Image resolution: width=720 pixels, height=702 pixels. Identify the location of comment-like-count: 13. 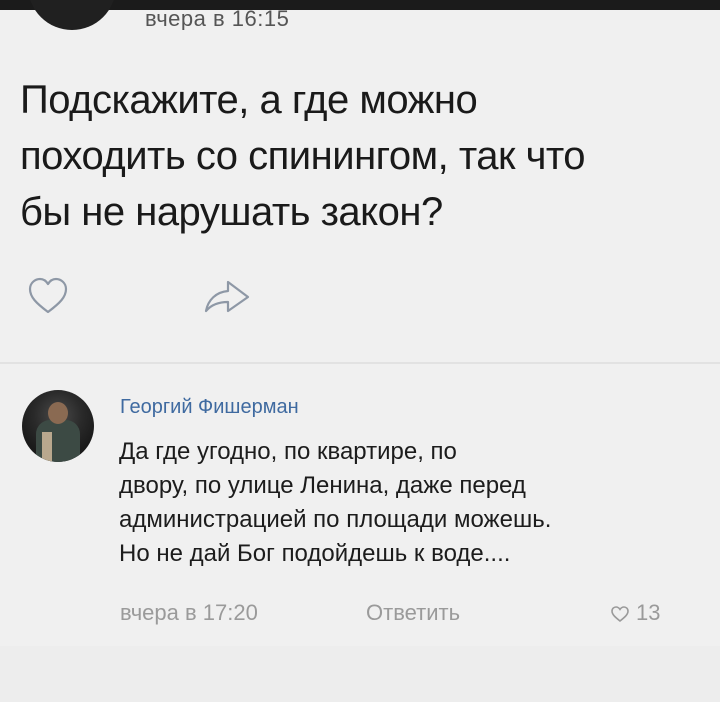
(648, 612).